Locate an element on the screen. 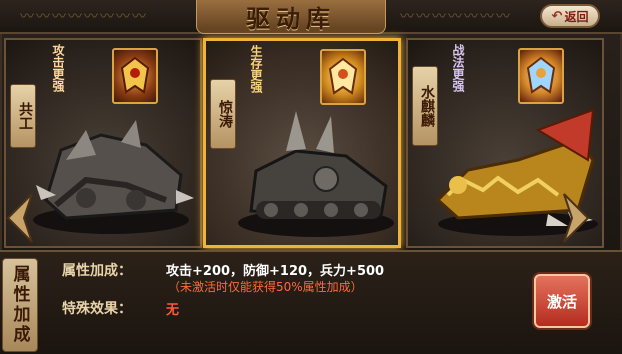 This screenshot has width=622, height=354. chevron-right-icon is located at coordinates (576, 218).